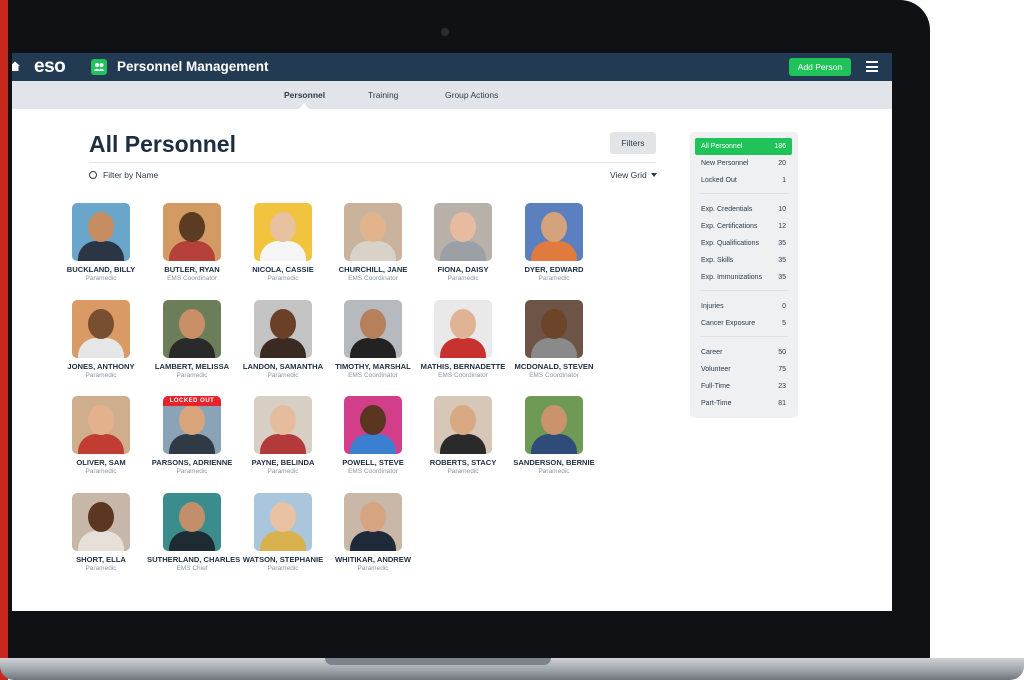  What do you see at coordinates (743, 403) in the screenshot?
I see `sidebar-item-part-time: Part-Time 81` at bounding box center [743, 403].